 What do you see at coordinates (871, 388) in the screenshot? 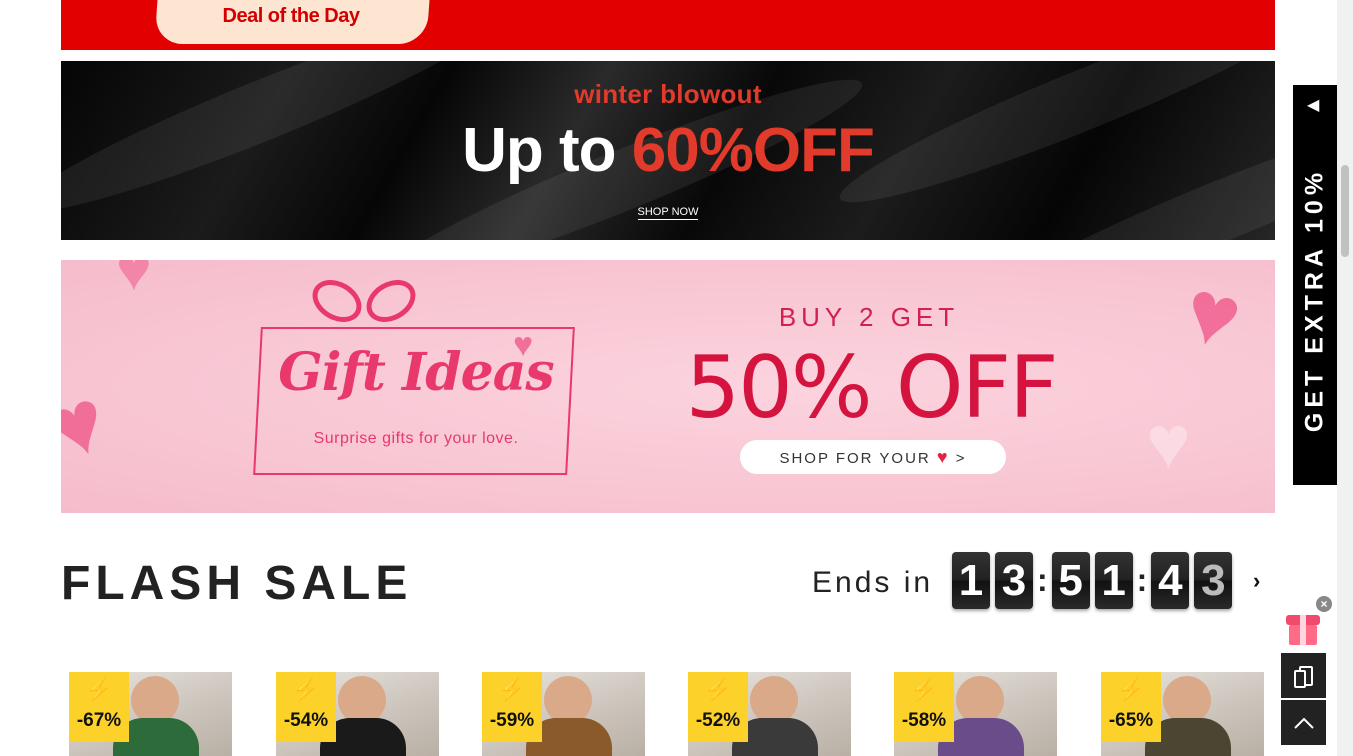
I see `promo-value: 50% OFF` at bounding box center [871, 388].